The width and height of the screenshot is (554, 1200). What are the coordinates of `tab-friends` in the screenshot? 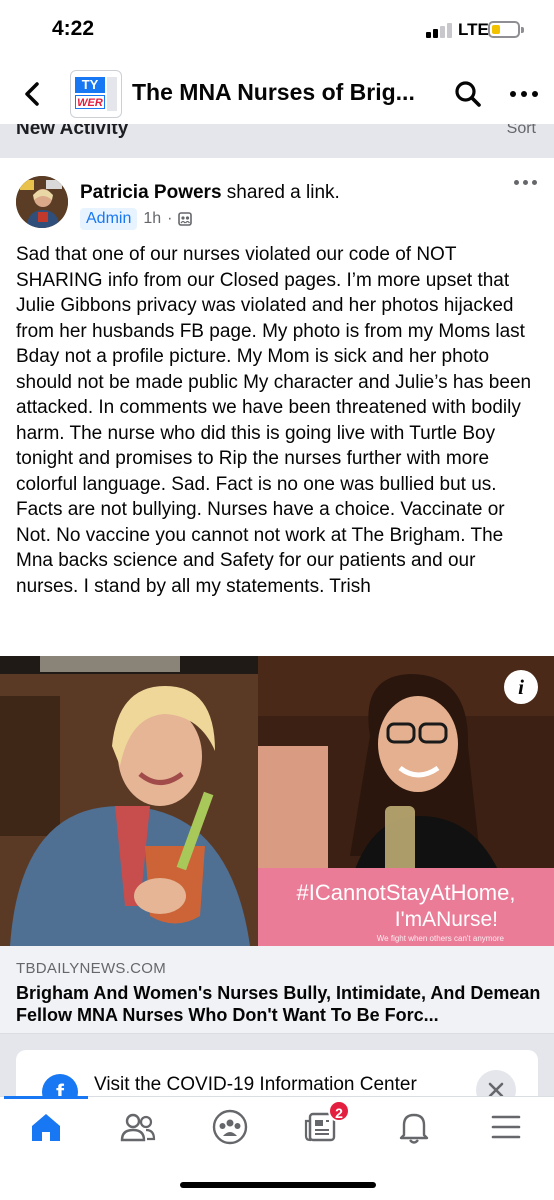 It's located at (138, 1127).